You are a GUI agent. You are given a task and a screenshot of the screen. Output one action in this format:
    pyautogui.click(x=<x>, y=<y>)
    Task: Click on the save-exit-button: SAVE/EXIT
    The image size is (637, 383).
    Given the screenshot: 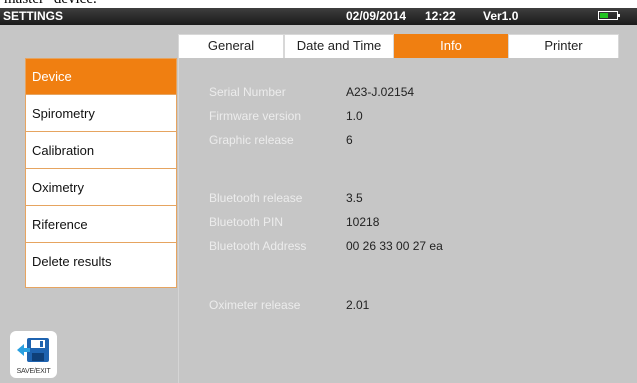 What is the action you would take?
    pyautogui.click(x=33, y=354)
    